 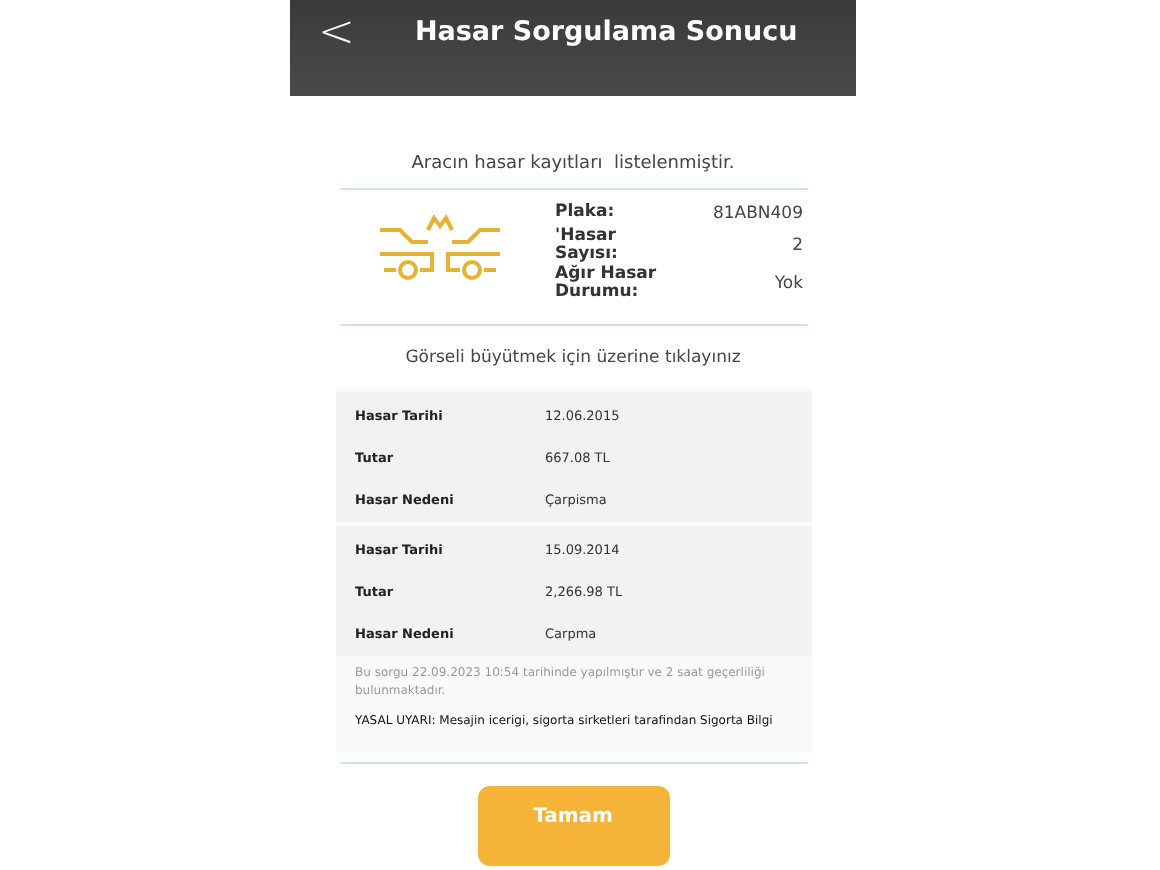 I want to click on hint-text: Görseli büyütmek için üzerine tıklayınız, so click(x=573, y=358).